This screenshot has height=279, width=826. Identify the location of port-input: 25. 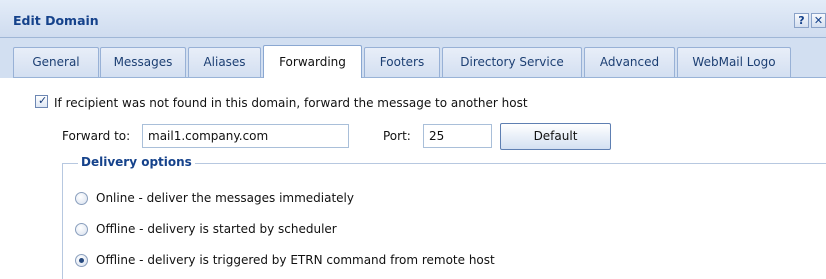
(457, 136).